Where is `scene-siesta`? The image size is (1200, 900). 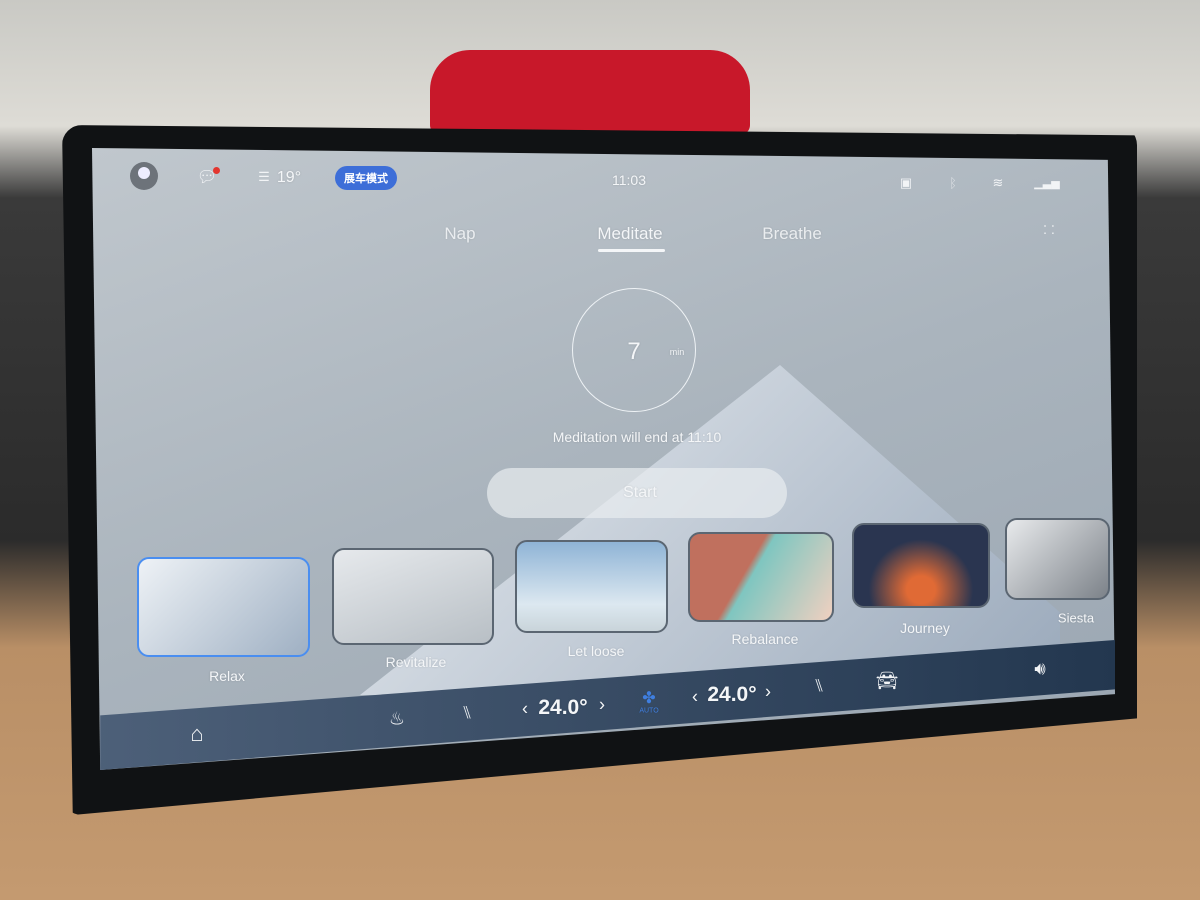 scene-siesta is located at coordinates (1057, 559).